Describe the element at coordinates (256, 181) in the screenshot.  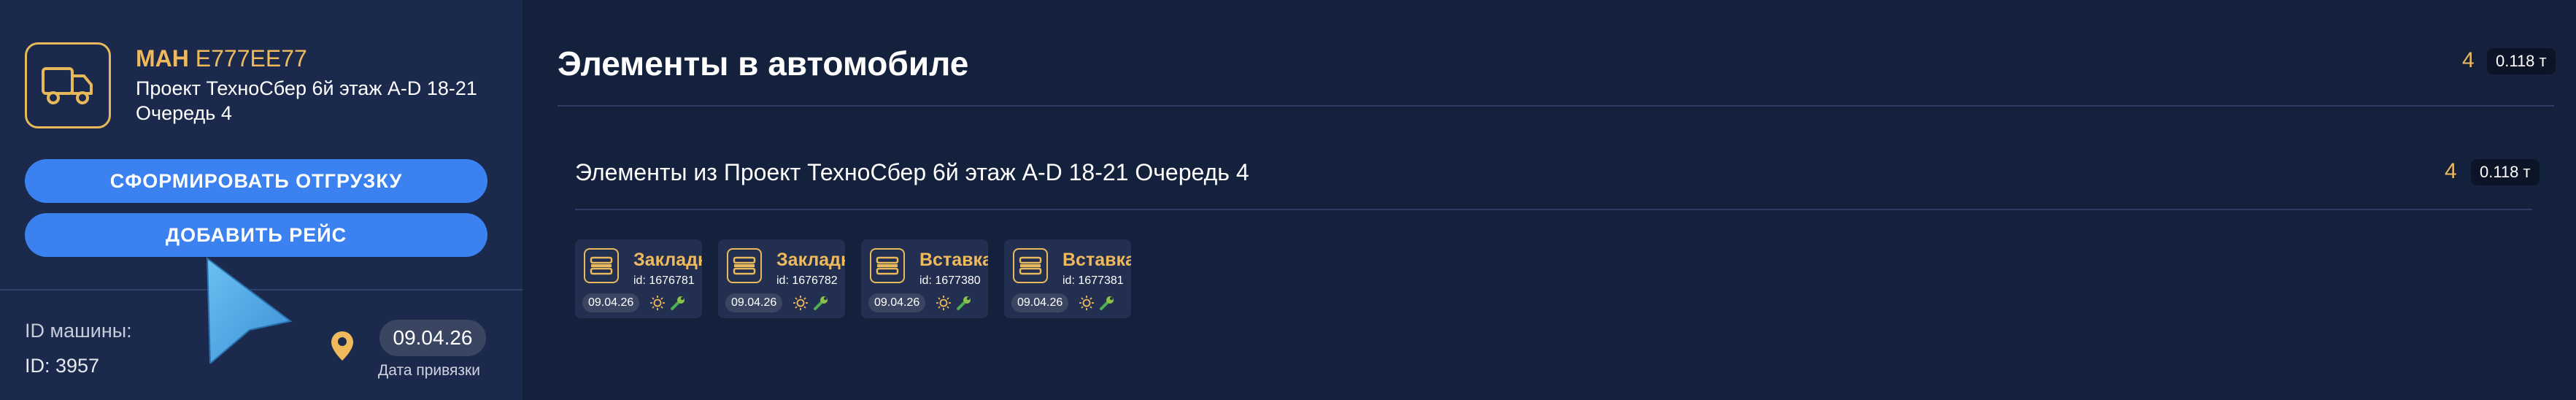
I see `form-shipment-button: СФОРМИРОВАТЬ ОТГРУЗКУ` at that location.